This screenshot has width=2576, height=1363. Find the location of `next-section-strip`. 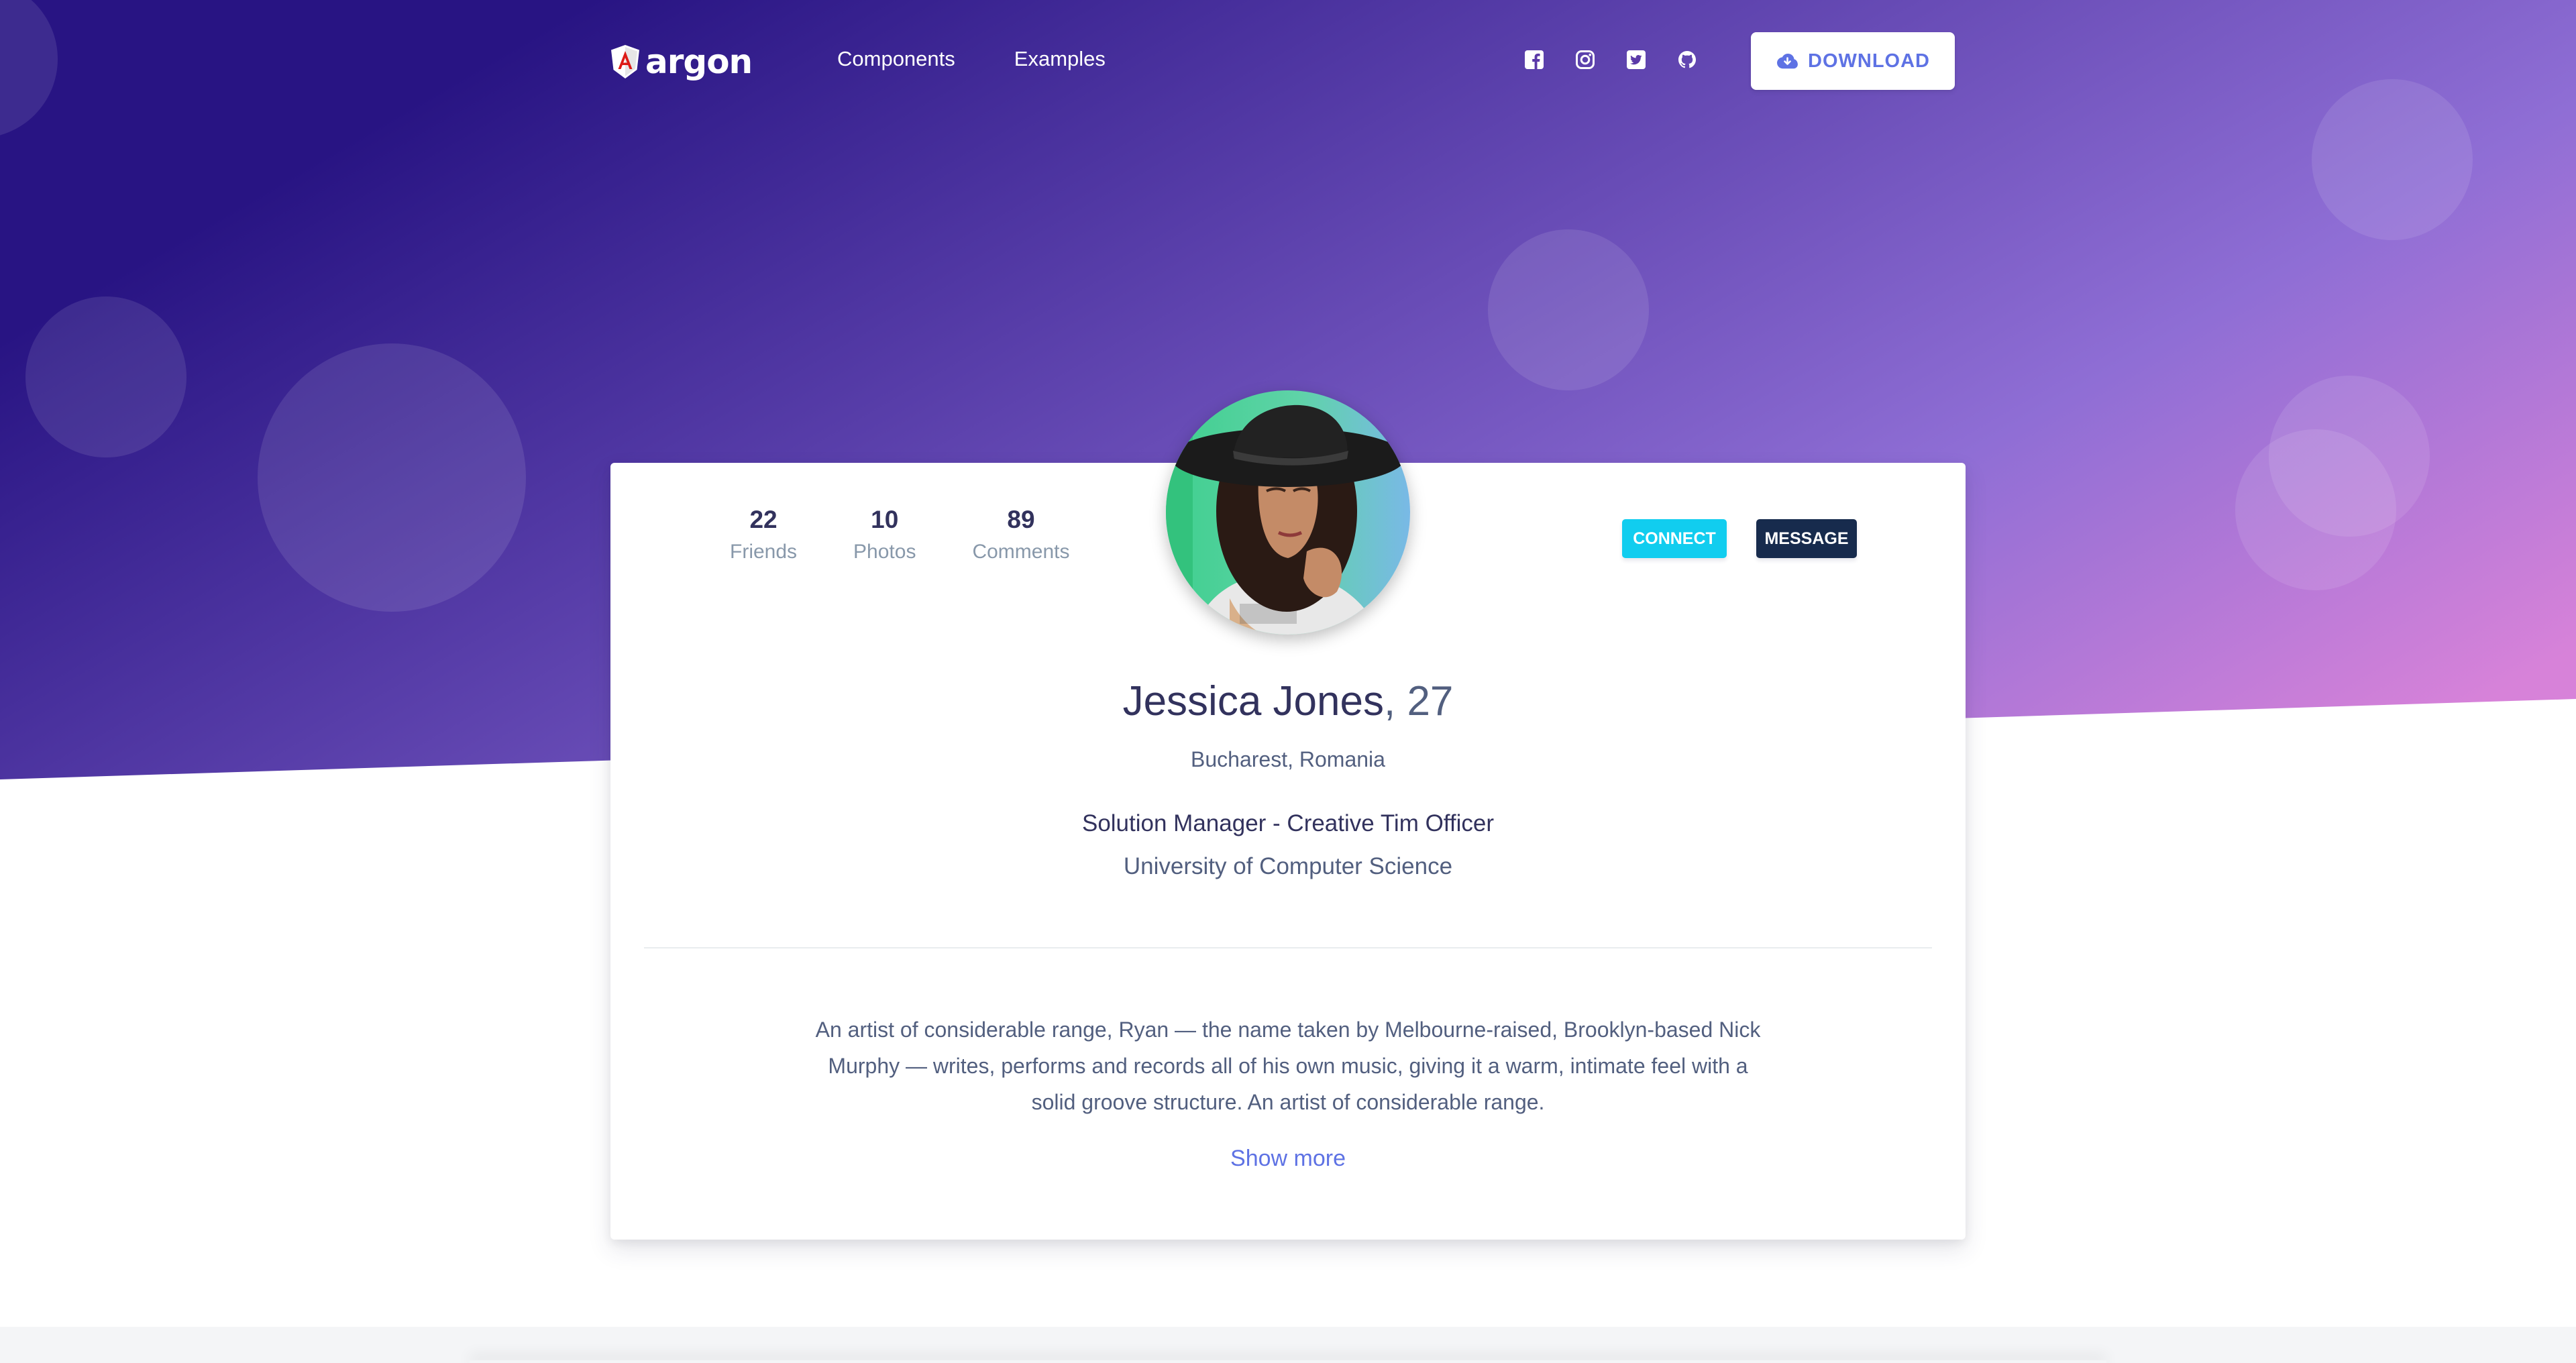

next-section-strip is located at coordinates (1288, 1345).